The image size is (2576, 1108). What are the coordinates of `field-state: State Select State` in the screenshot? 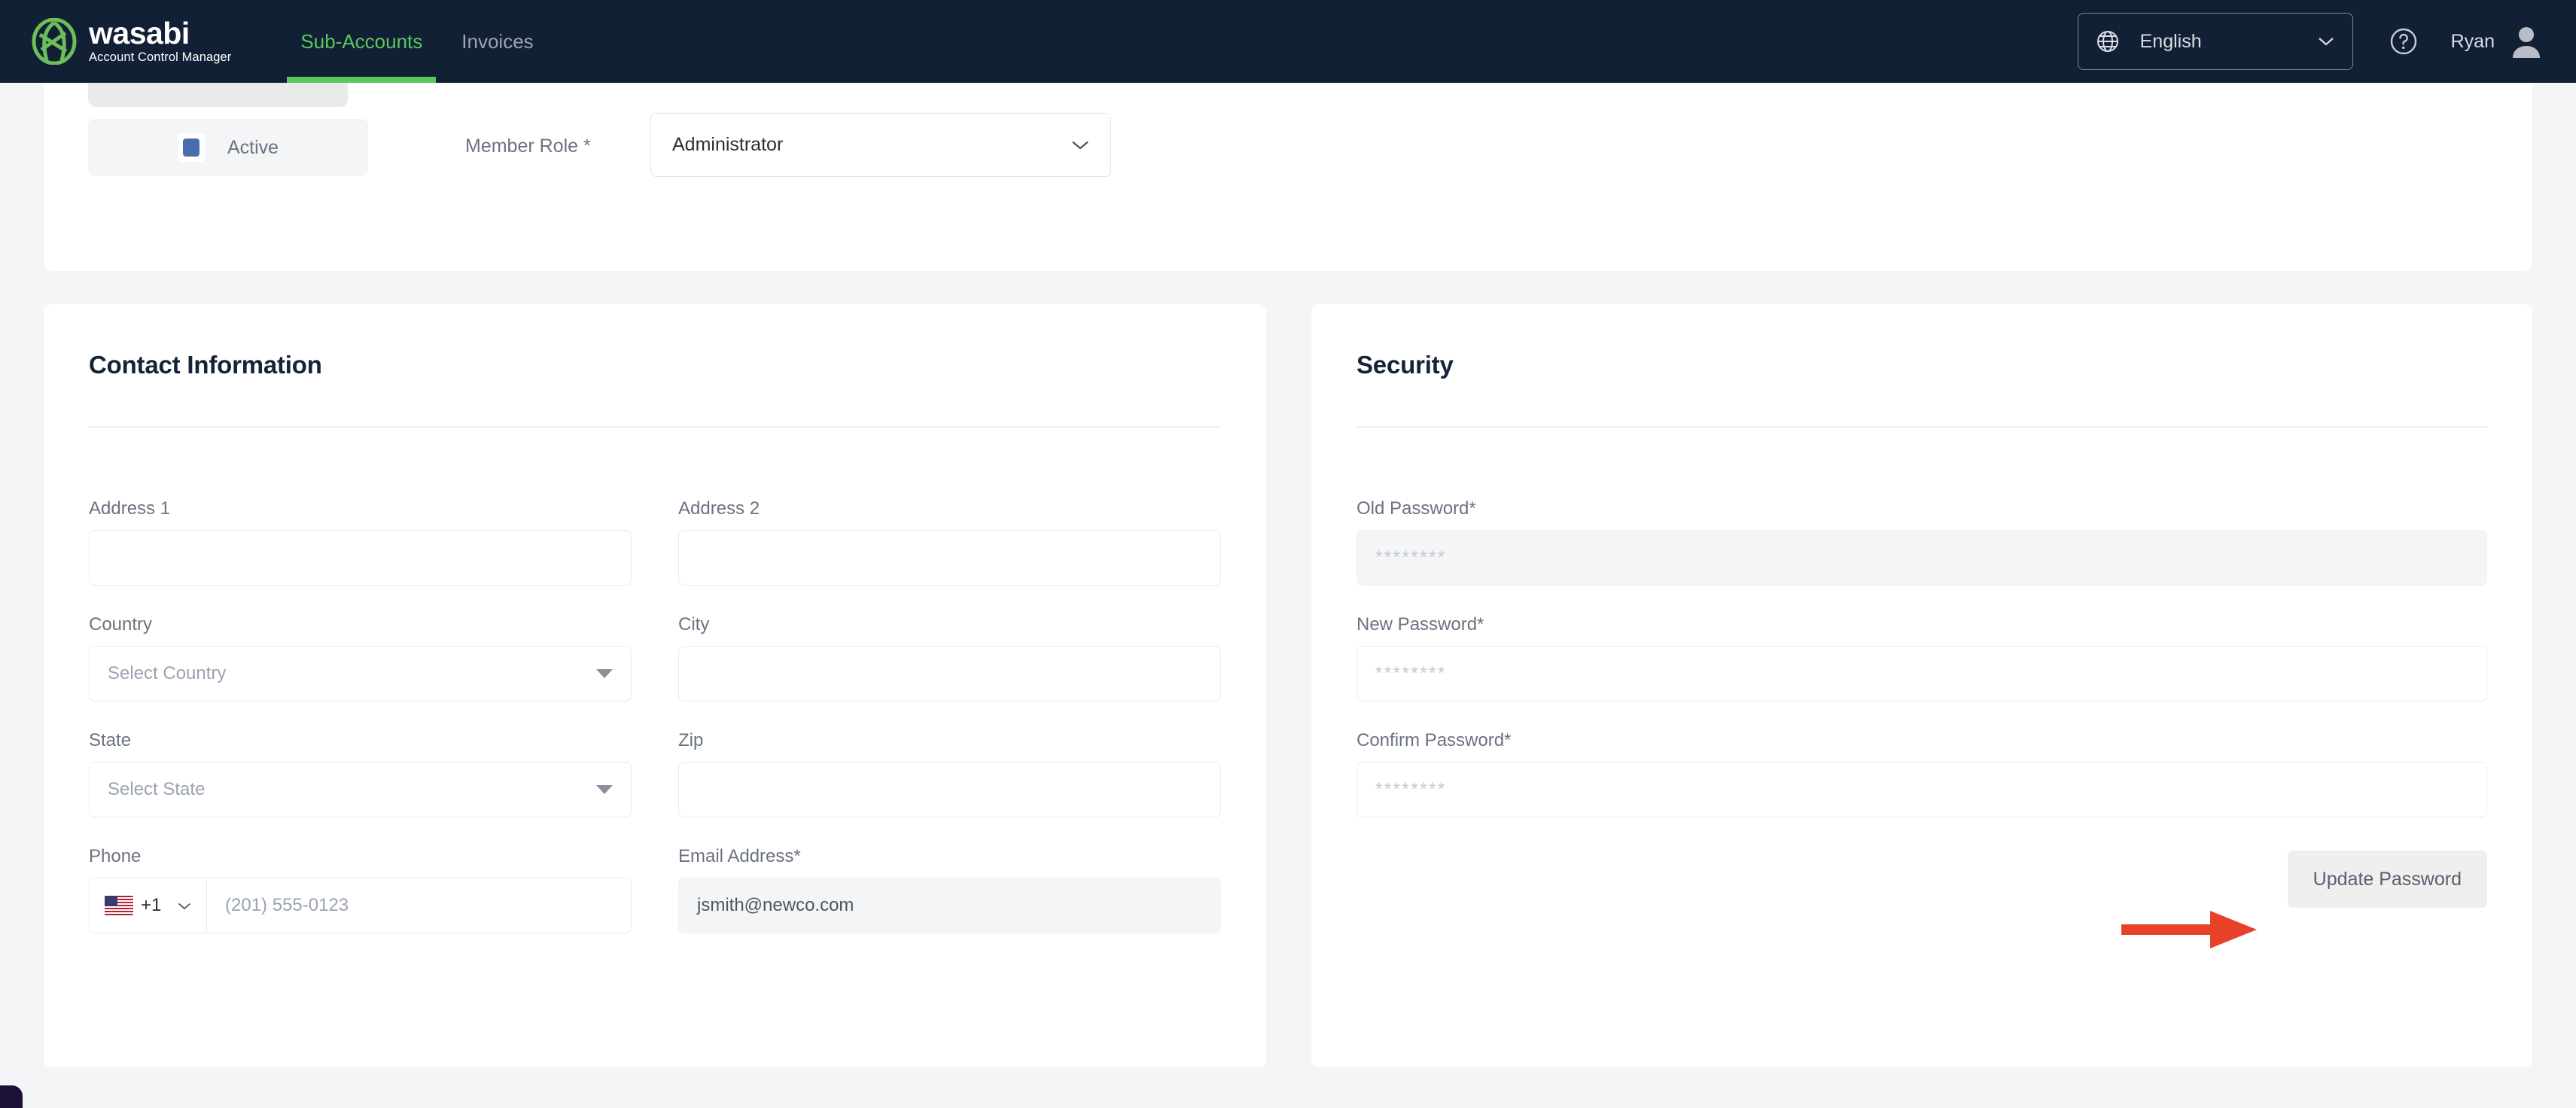 It's located at (360, 773).